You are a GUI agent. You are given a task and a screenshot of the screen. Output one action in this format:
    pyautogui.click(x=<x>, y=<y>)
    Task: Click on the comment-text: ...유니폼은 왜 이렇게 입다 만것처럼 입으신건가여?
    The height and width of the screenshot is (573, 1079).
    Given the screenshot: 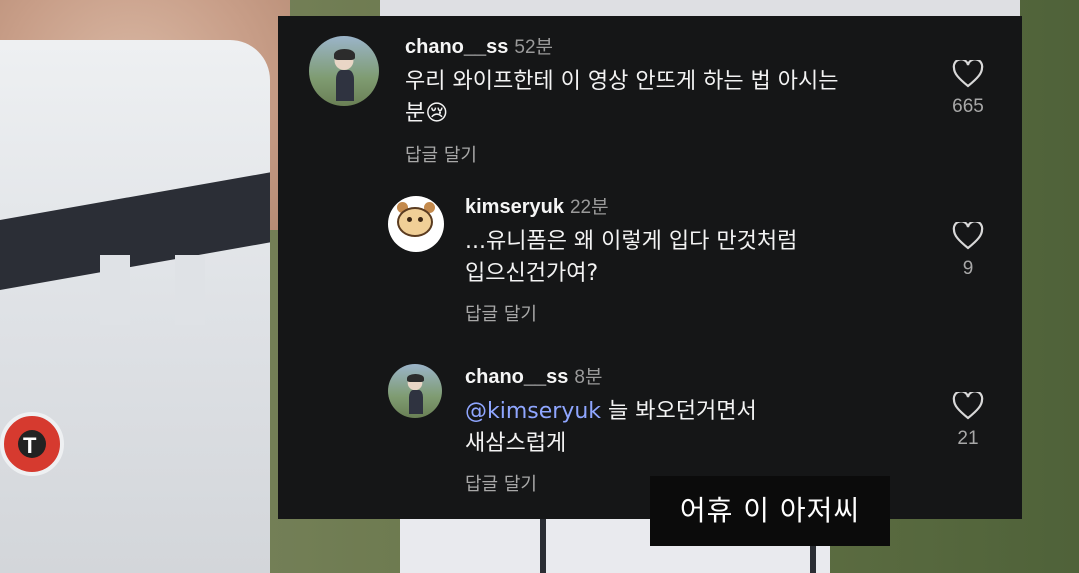 What is the action you would take?
    pyautogui.click(x=631, y=258)
    